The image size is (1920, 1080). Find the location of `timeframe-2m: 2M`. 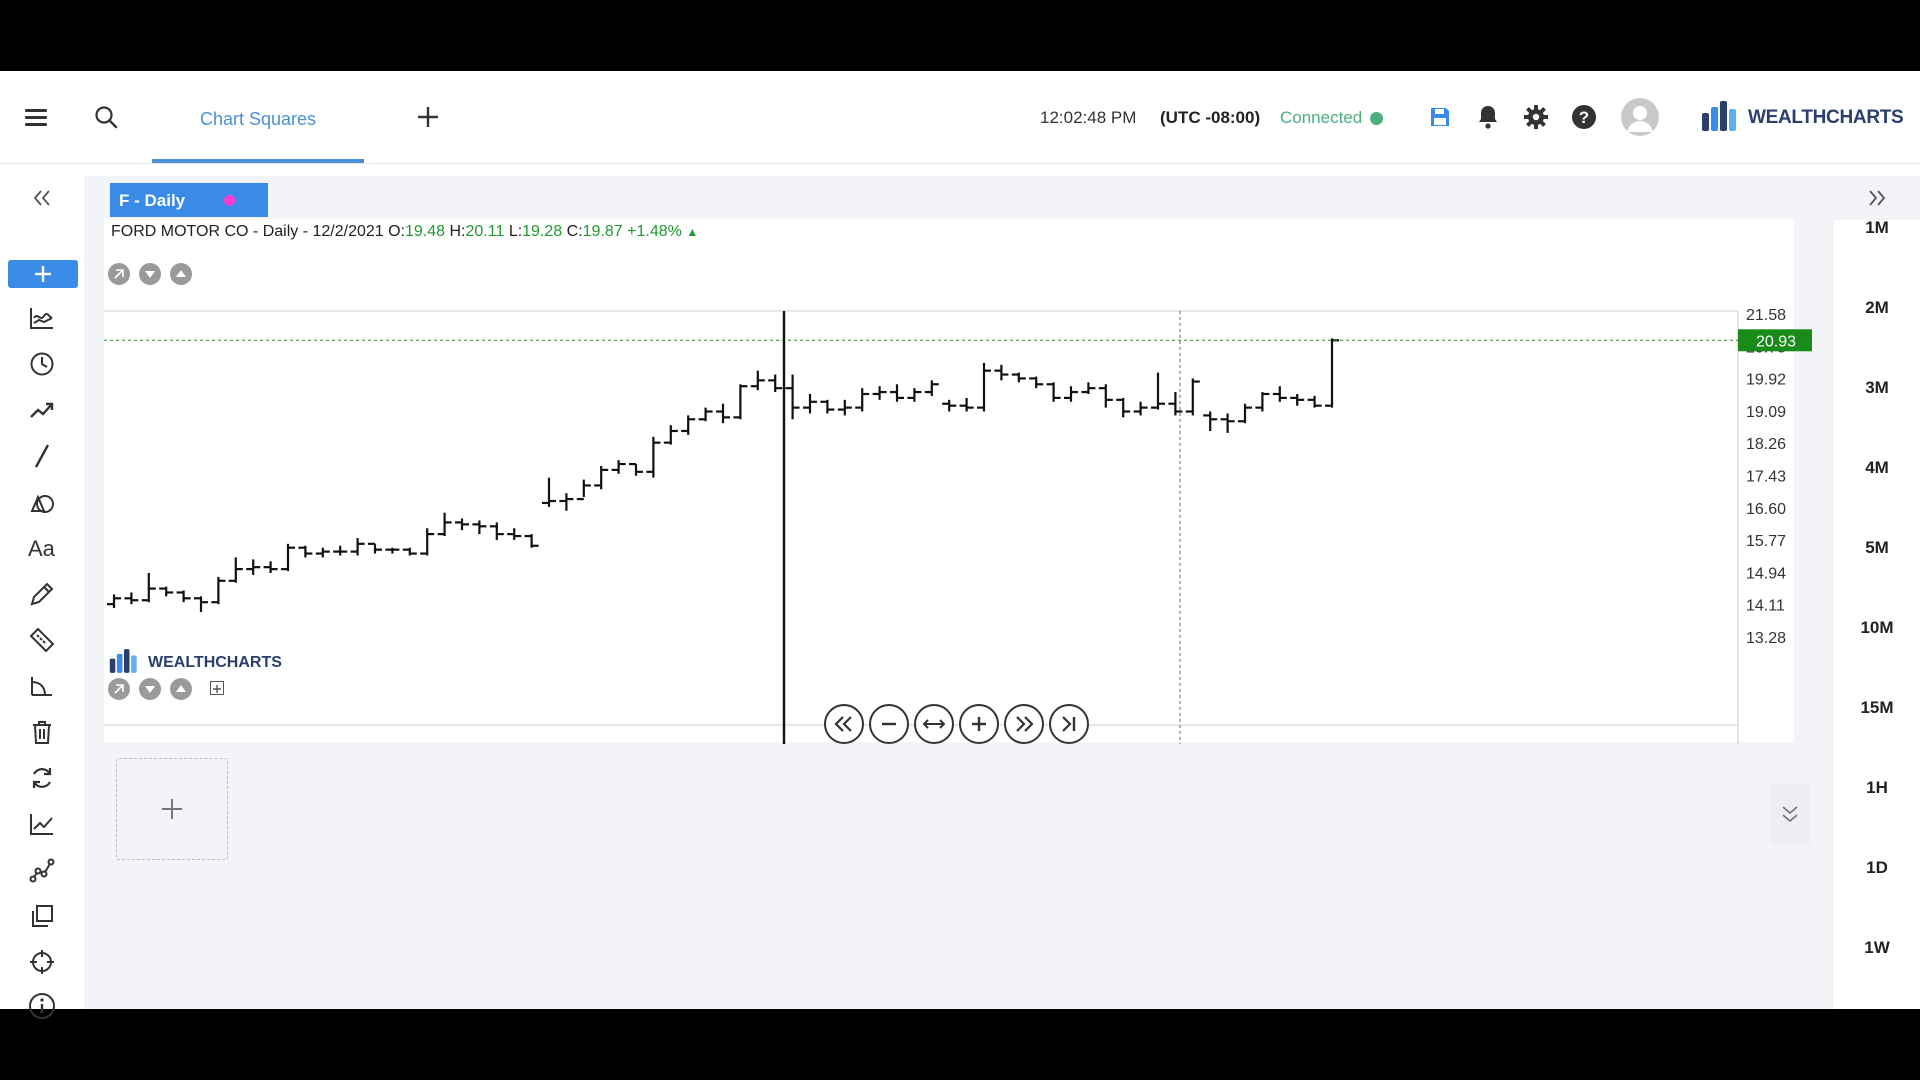

timeframe-2m: 2M is located at coordinates (1877, 308).